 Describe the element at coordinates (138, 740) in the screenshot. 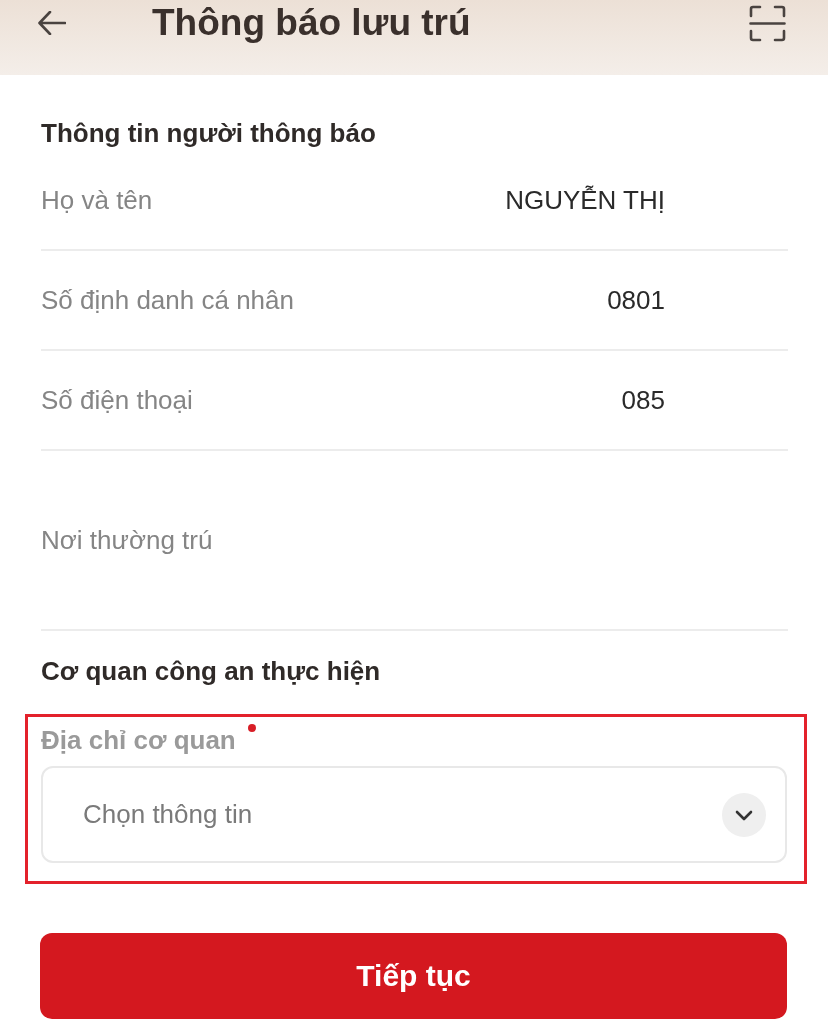

I see `field-label: Địa chỉ cơ quan` at that location.